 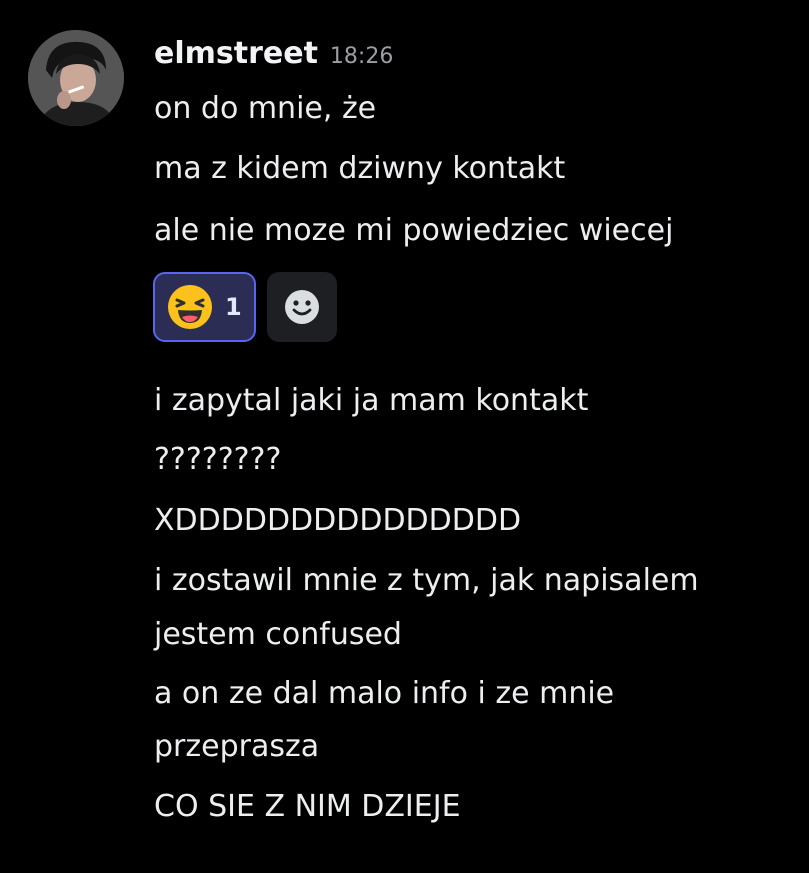 I want to click on message-line: ????????, so click(x=218, y=459).